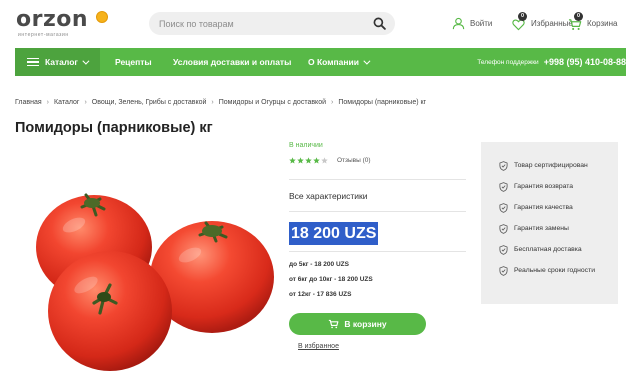  What do you see at coordinates (149, 102) in the screenshot?
I see `breadcrumb-item-vegetables: Овощи, Зелень, Грибы с доставкой` at bounding box center [149, 102].